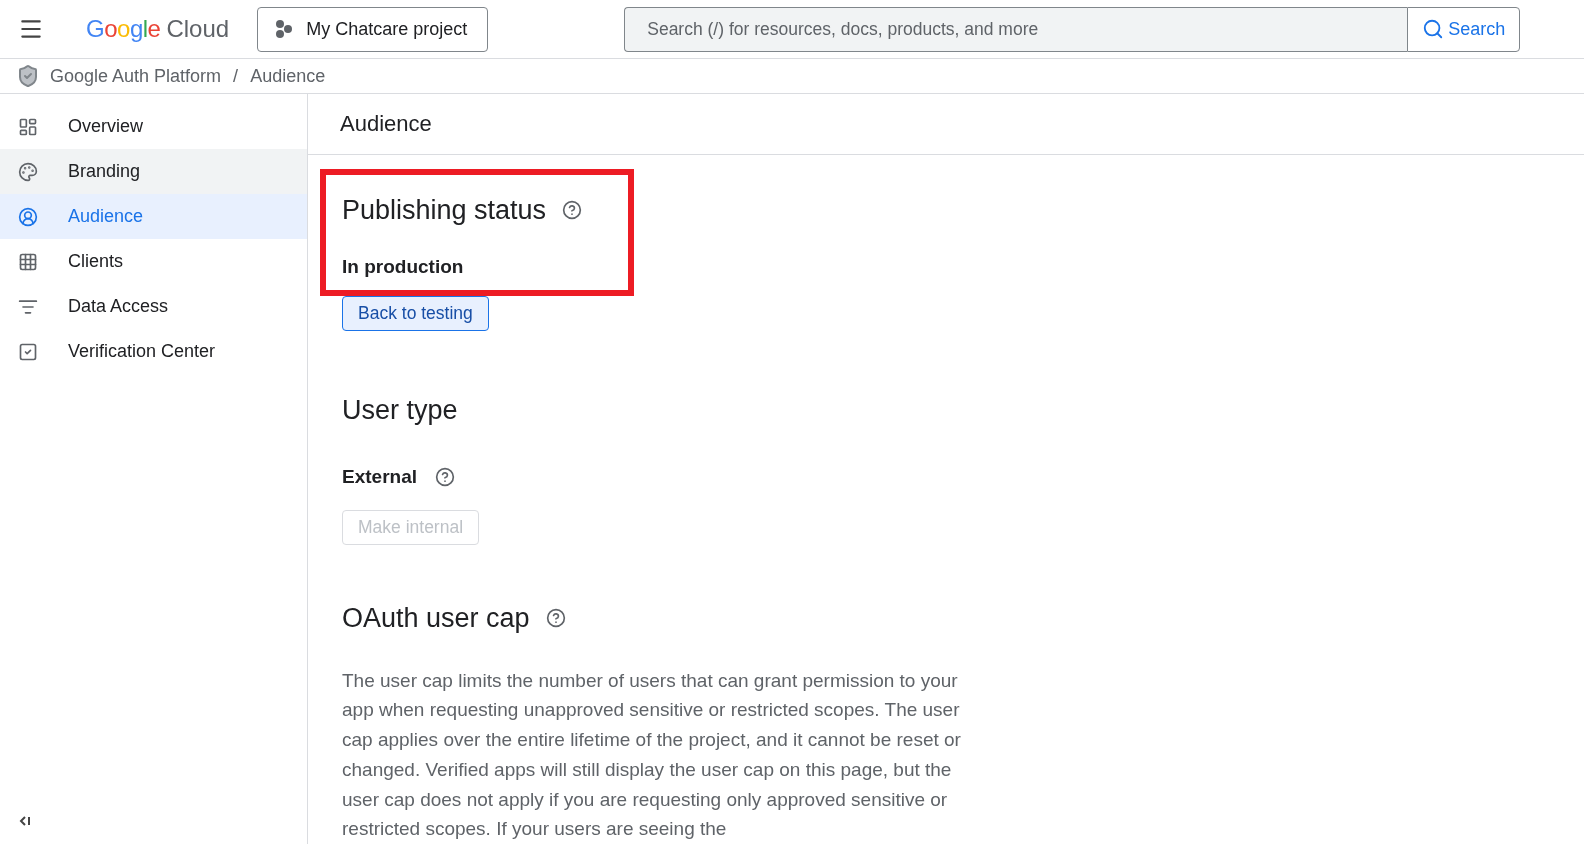  I want to click on sidebar-item: Data Access, so click(153, 306).